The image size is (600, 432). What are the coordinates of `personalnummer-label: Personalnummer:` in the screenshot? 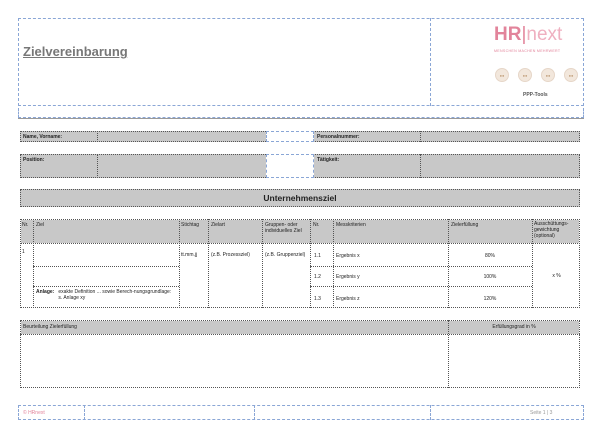 It's located at (338, 137).